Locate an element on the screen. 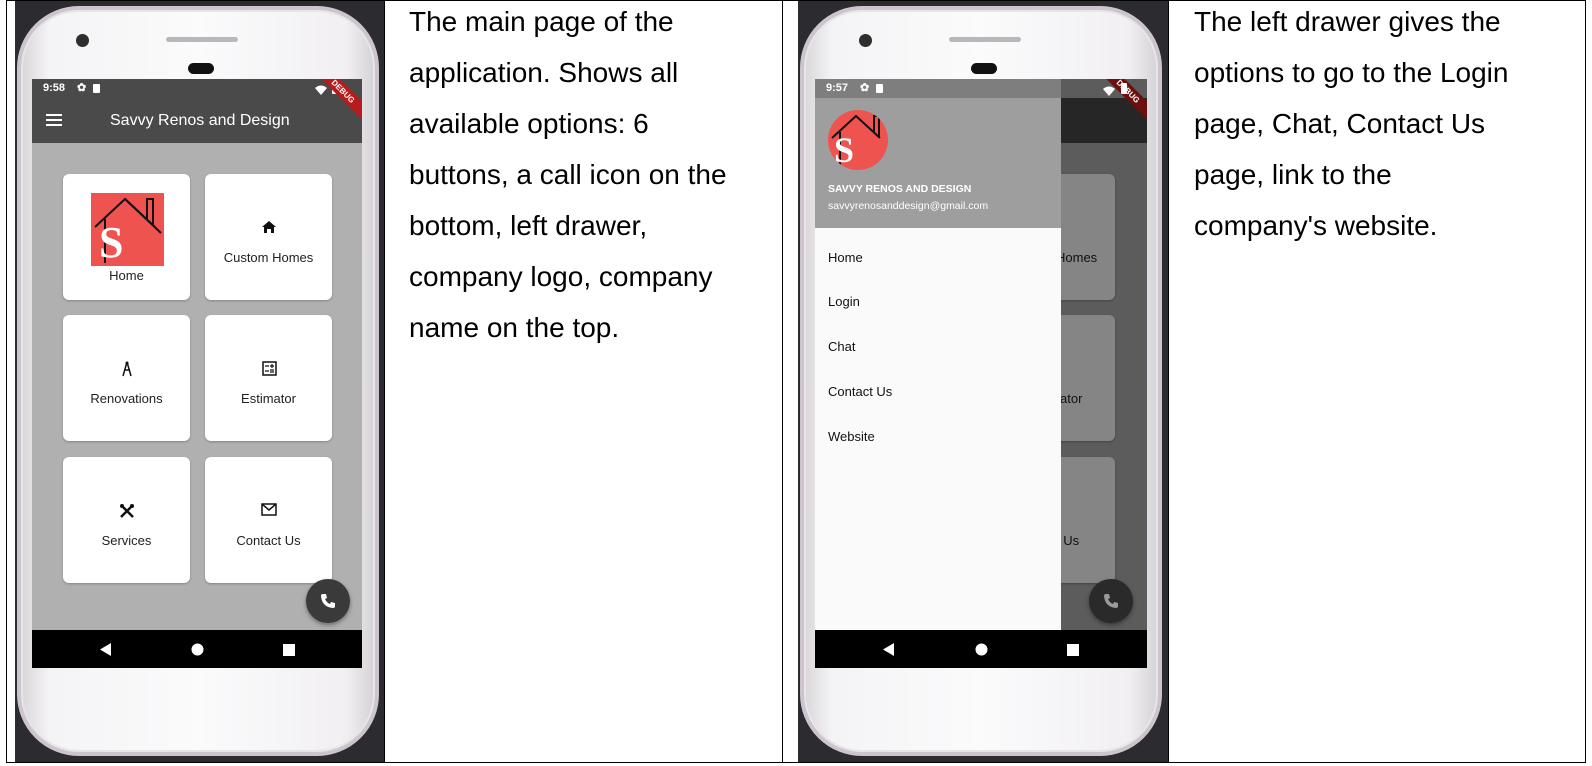 This screenshot has width=1592, height=766. tile-contact-us: Contact Us is located at coordinates (268, 520).